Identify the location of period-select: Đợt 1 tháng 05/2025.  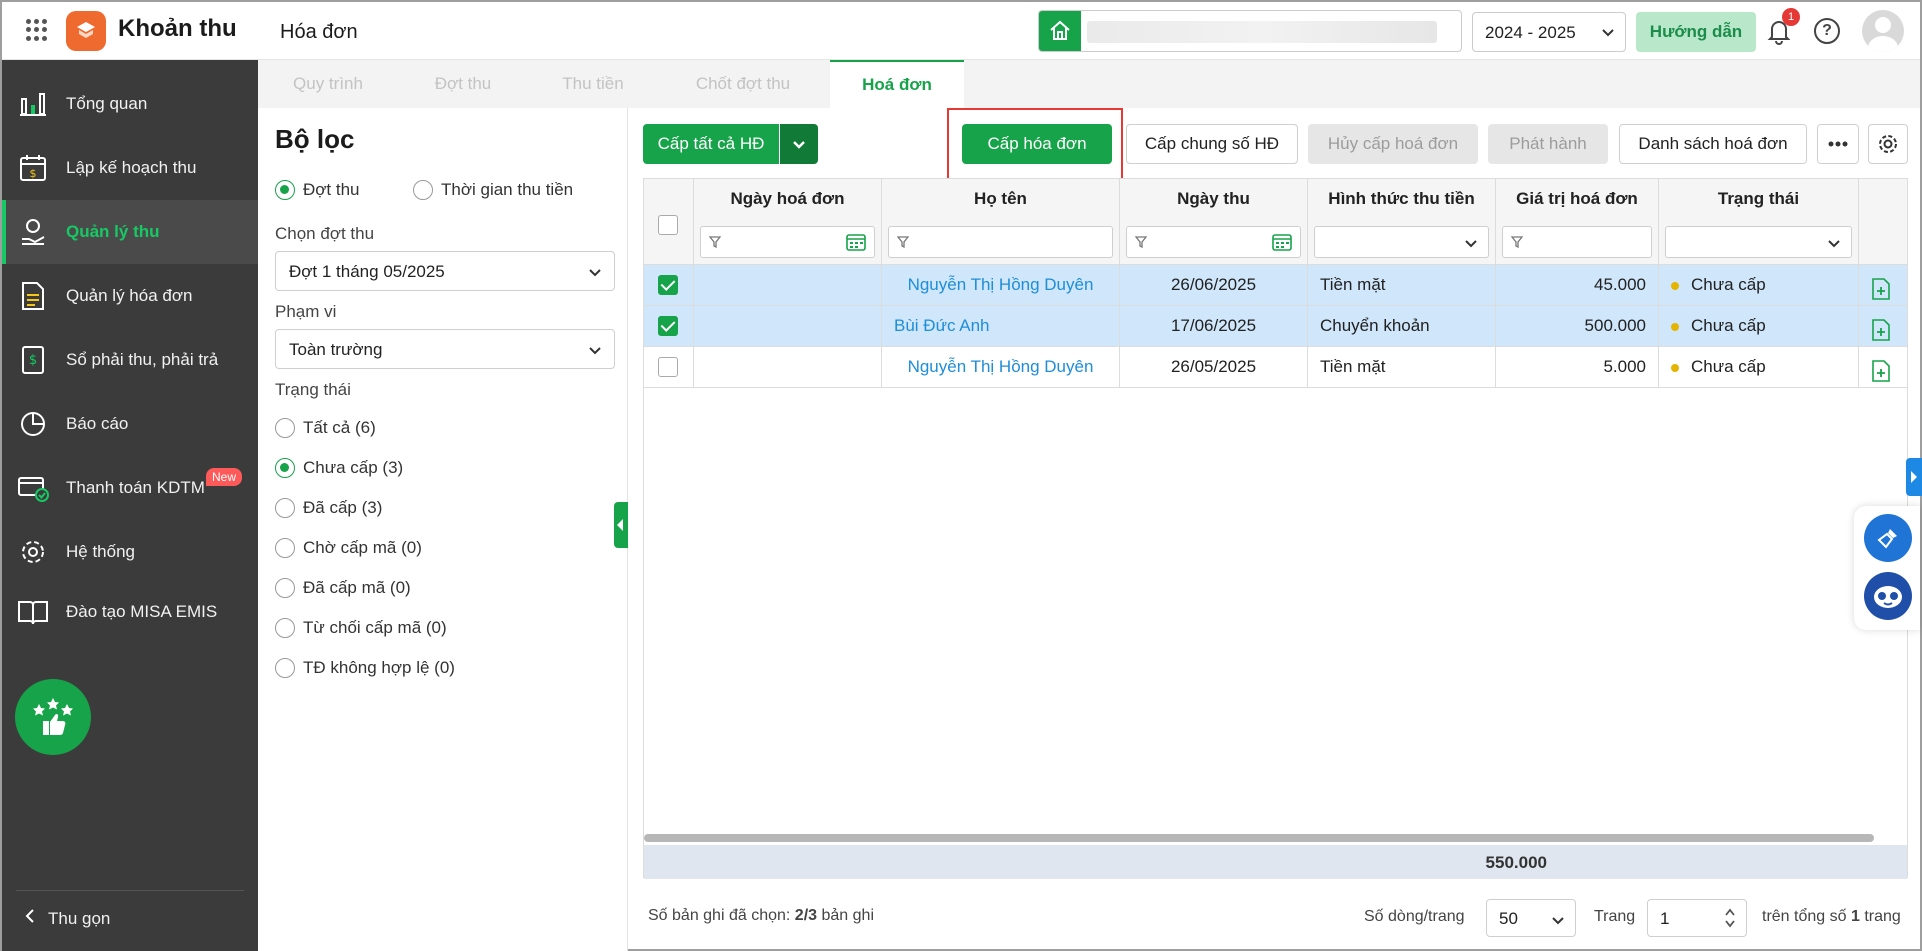
(445, 271).